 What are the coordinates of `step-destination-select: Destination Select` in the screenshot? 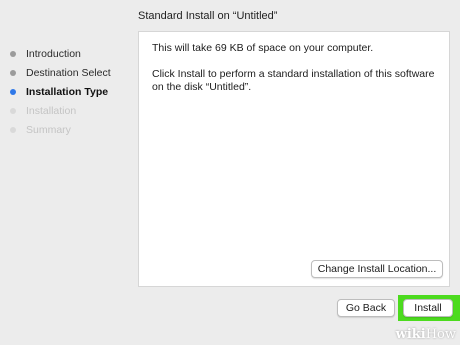 It's located at (72, 72).